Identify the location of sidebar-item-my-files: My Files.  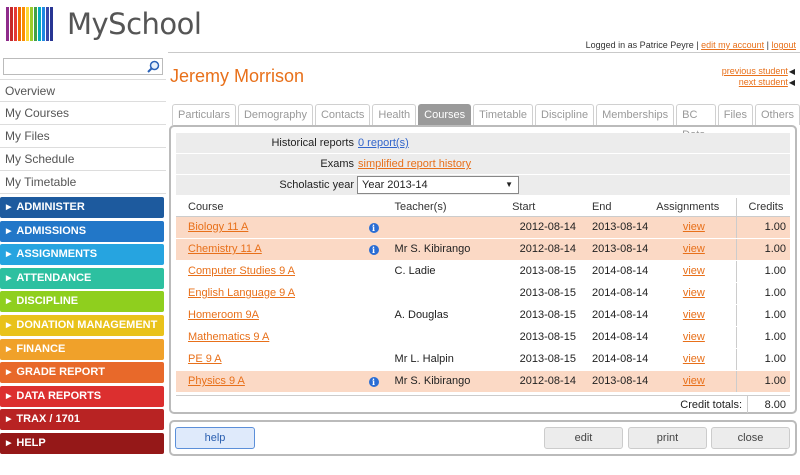
(83, 136).